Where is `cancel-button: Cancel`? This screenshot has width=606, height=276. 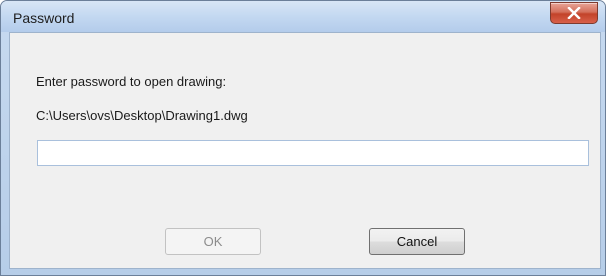
cancel-button: Cancel is located at coordinates (417, 241).